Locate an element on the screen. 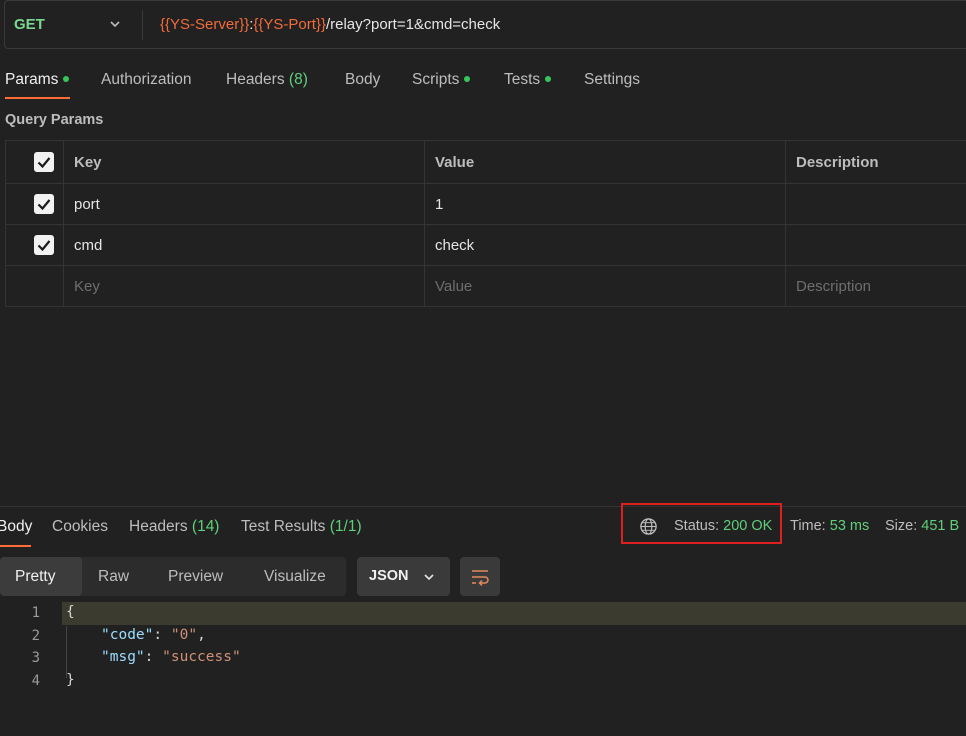 Image resolution: width=966 pixels, height=736 pixels. param-key-field: cmd is located at coordinates (244, 245).